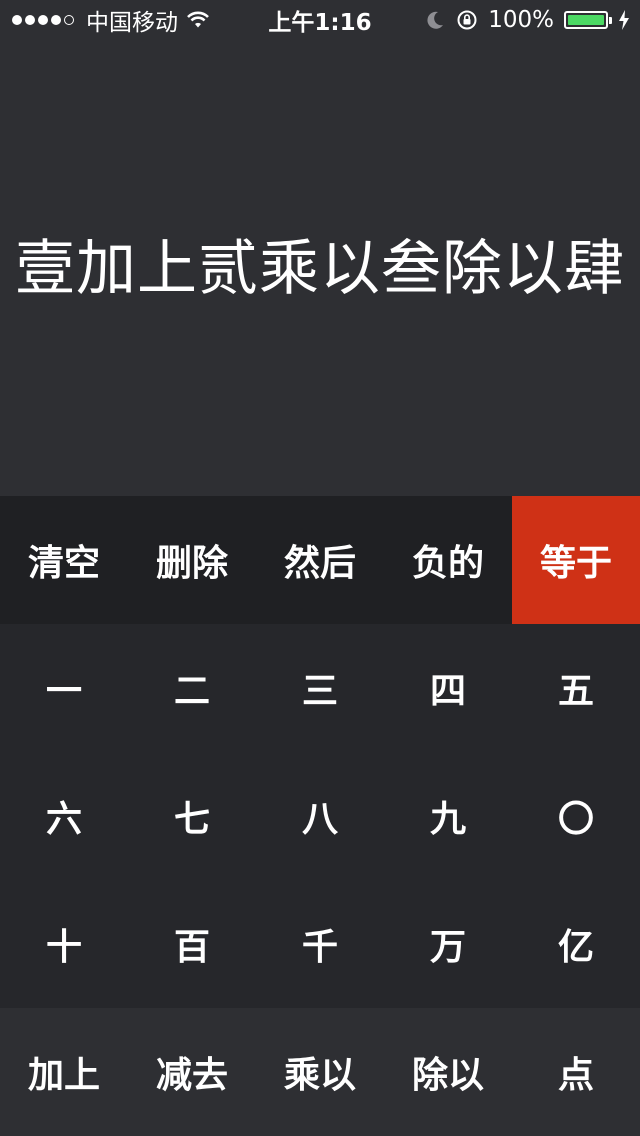  Describe the element at coordinates (576, 560) in the screenshot. I see `equals-button: 等于` at that location.